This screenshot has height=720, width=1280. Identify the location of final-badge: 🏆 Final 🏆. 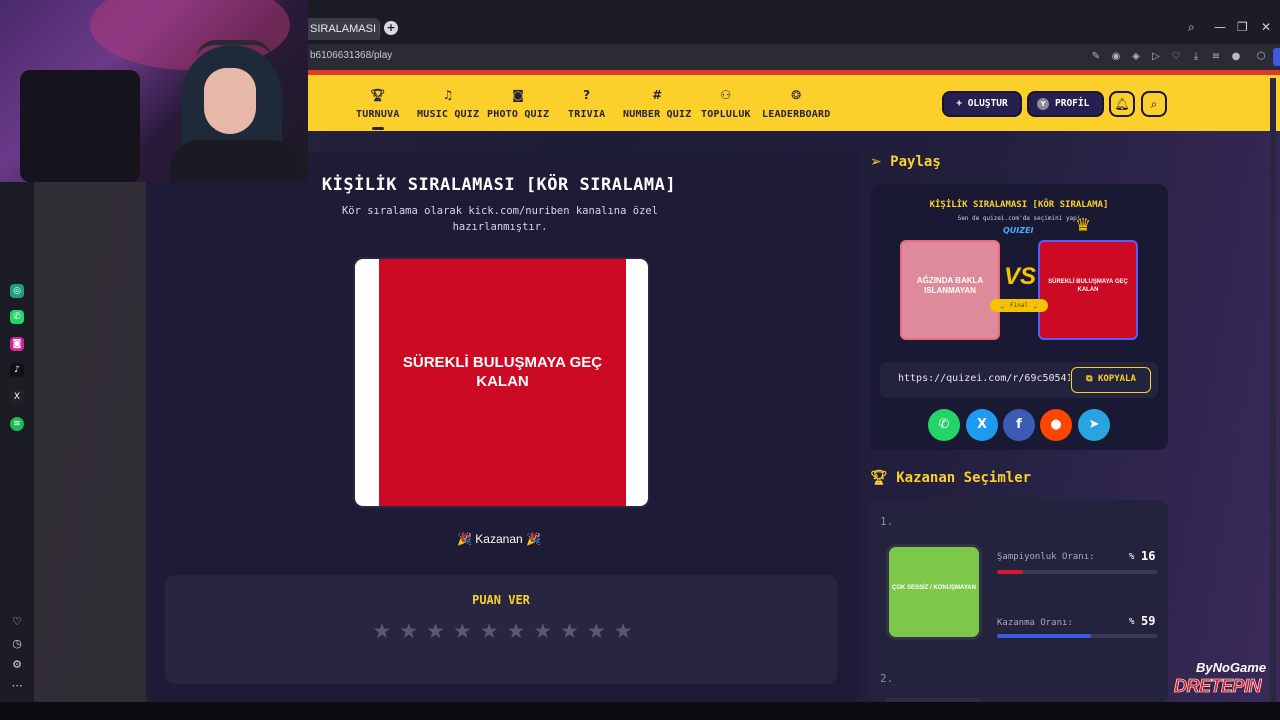
(1019, 305).